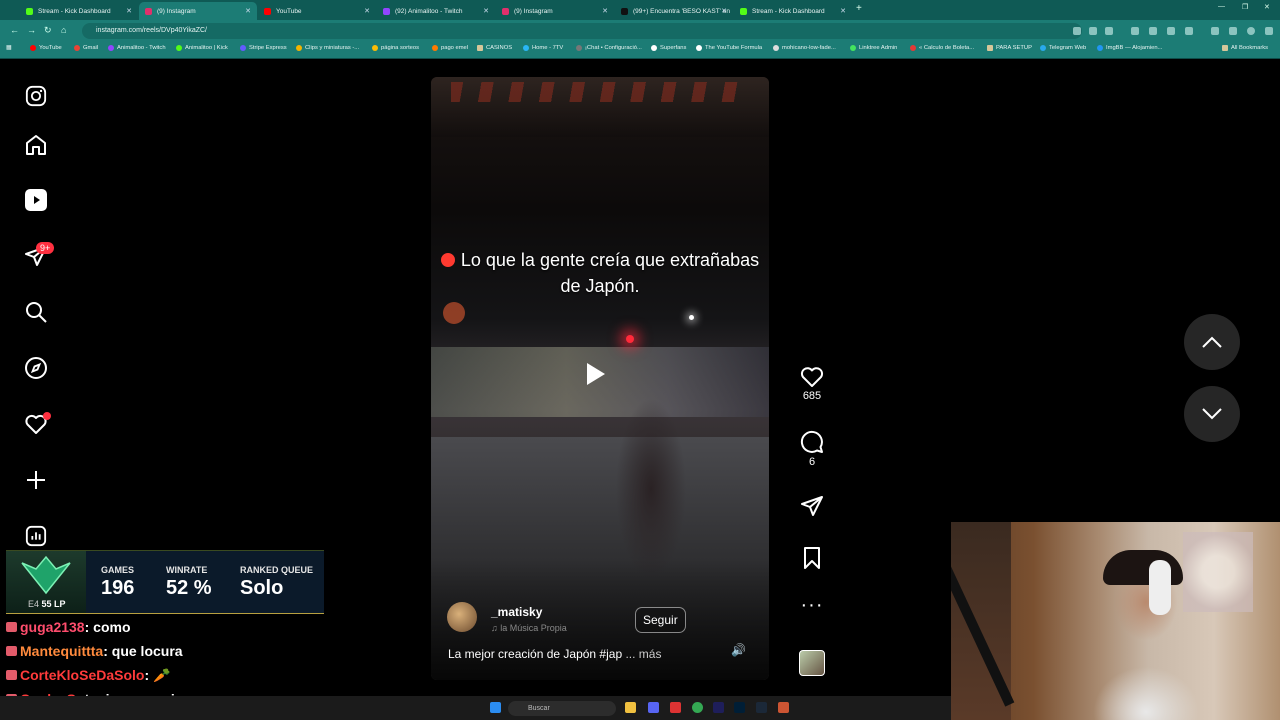  I want to click on like-action: 685, so click(812, 384).